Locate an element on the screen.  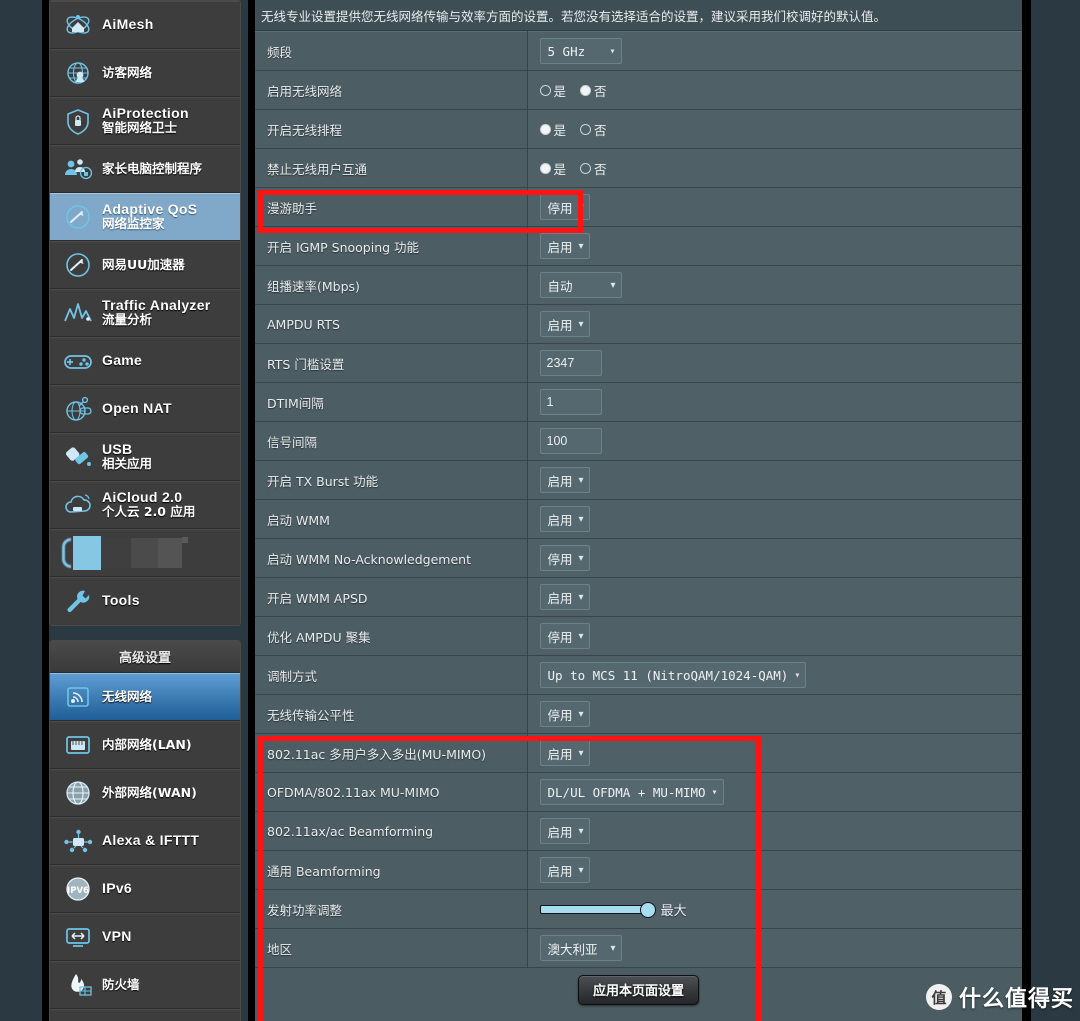
watermark-logo: 值 is located at coordinates (938, 997).